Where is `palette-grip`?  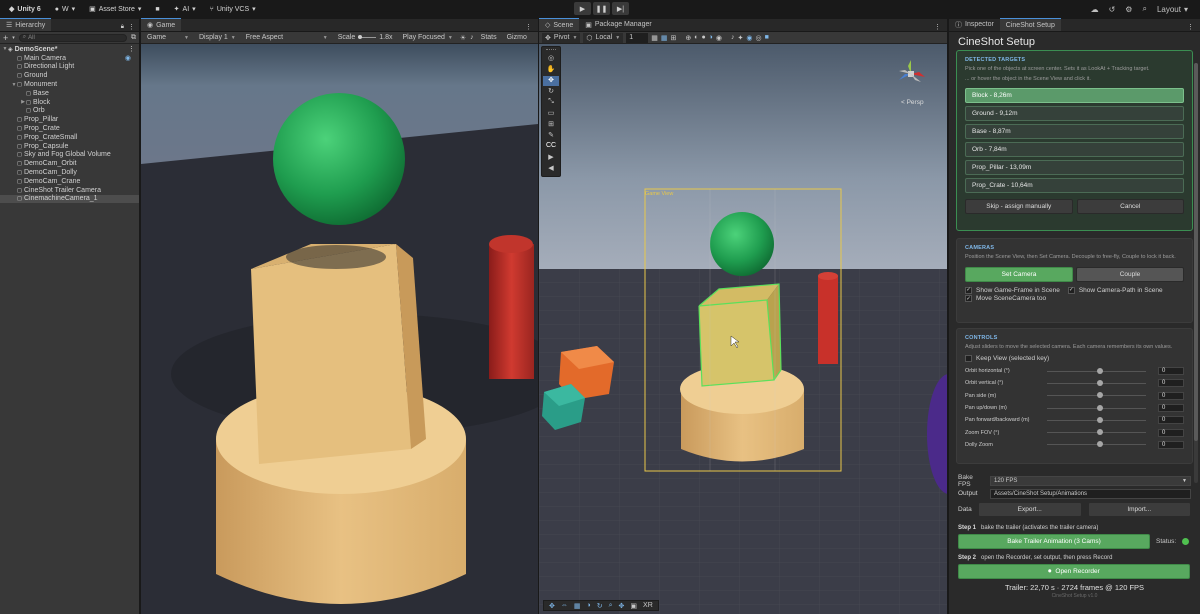
palette-grip is located at coordinates (551, 51).